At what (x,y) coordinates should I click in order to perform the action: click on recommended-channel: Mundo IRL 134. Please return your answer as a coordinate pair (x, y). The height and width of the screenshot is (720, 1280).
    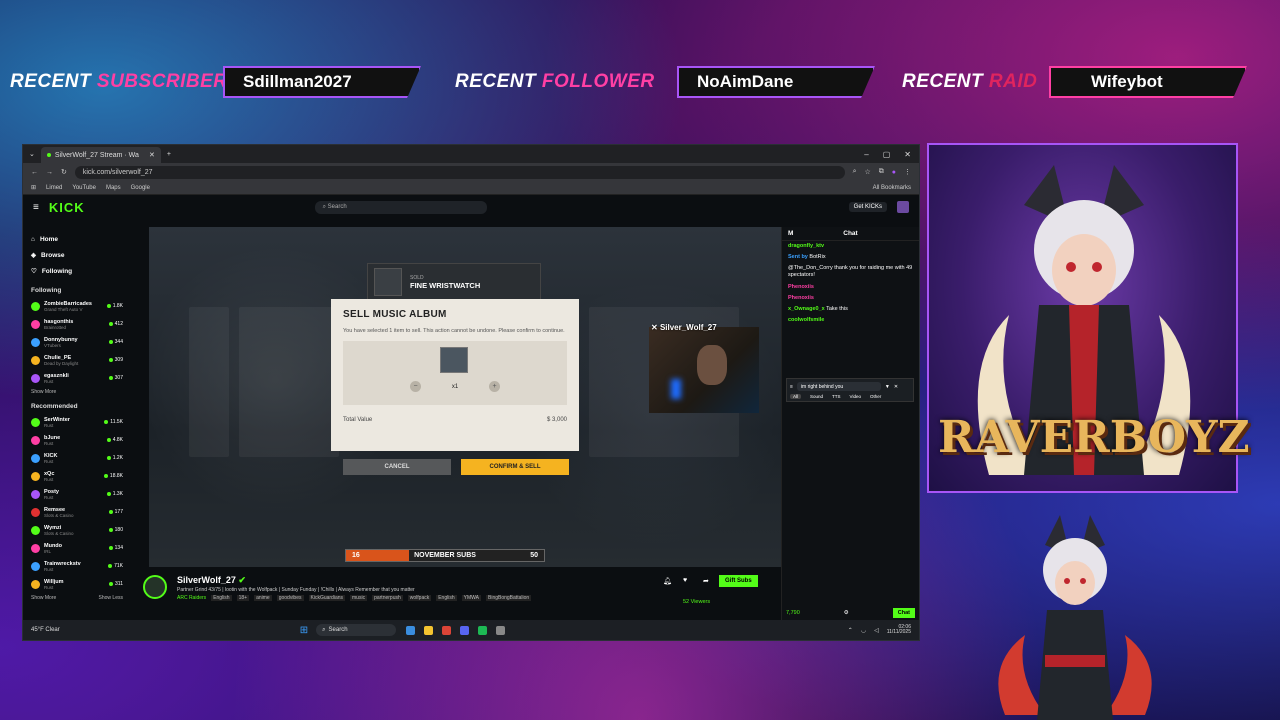
    Looking at the image, I should click on (77, 548).